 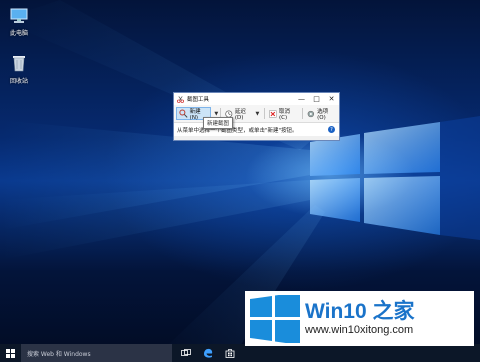 I want to click on snipping-toolbar: 新建(N) ▼ 延迟(D) ▼ 取消(C) 选项(O), so click(x=256, y=114).